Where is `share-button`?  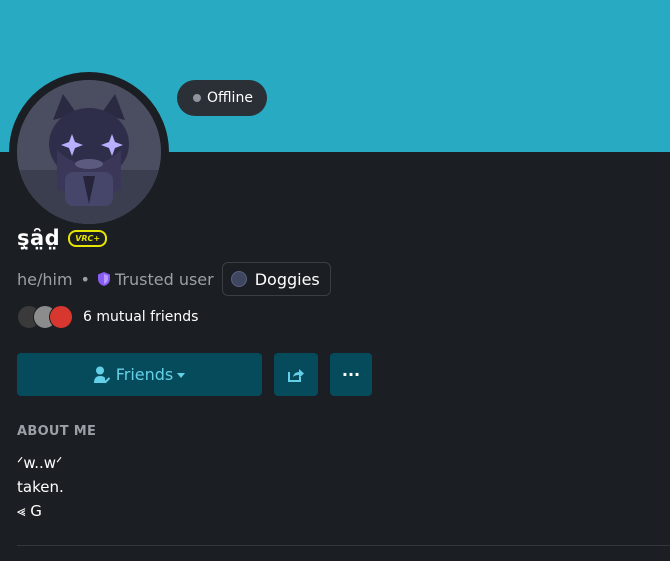
share-button is located at coordinates (296, 374).